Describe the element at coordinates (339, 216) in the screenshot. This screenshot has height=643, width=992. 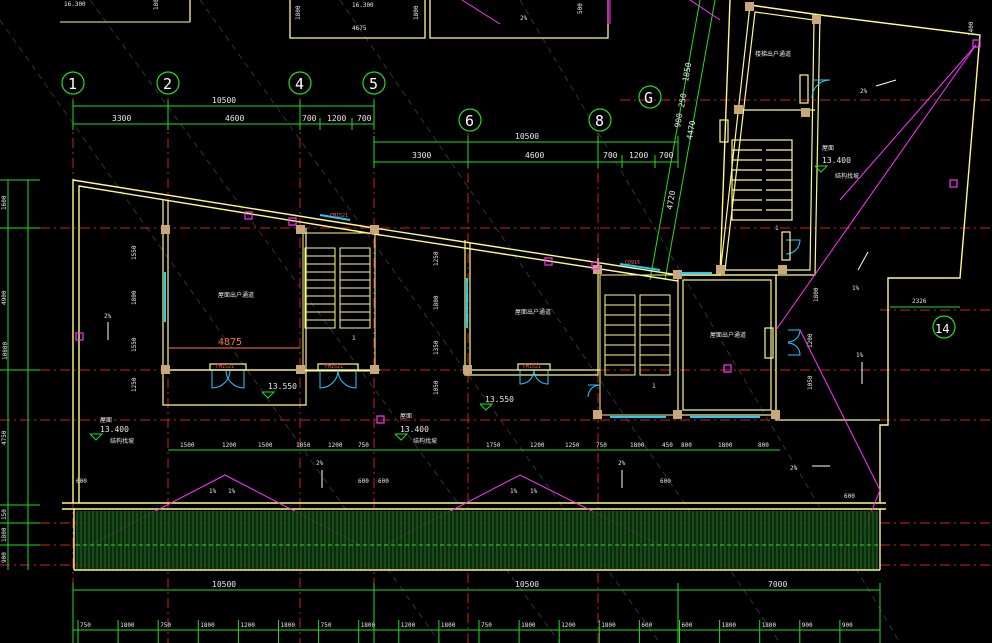
I see `door-label-4: FM1521` at that location.